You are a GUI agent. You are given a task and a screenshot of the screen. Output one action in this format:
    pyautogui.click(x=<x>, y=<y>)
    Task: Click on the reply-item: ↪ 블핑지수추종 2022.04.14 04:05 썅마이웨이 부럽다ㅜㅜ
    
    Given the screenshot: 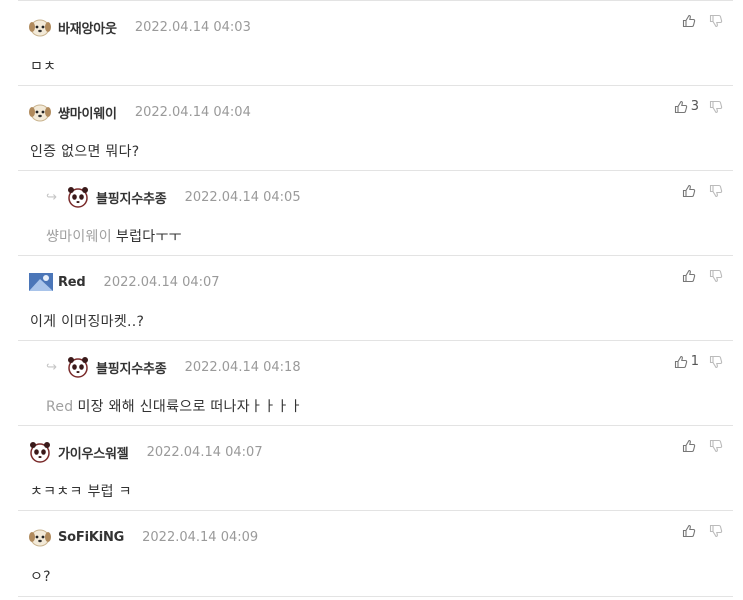 What is the action you would take?
    pyautogui.click(x=375, y=213)
    